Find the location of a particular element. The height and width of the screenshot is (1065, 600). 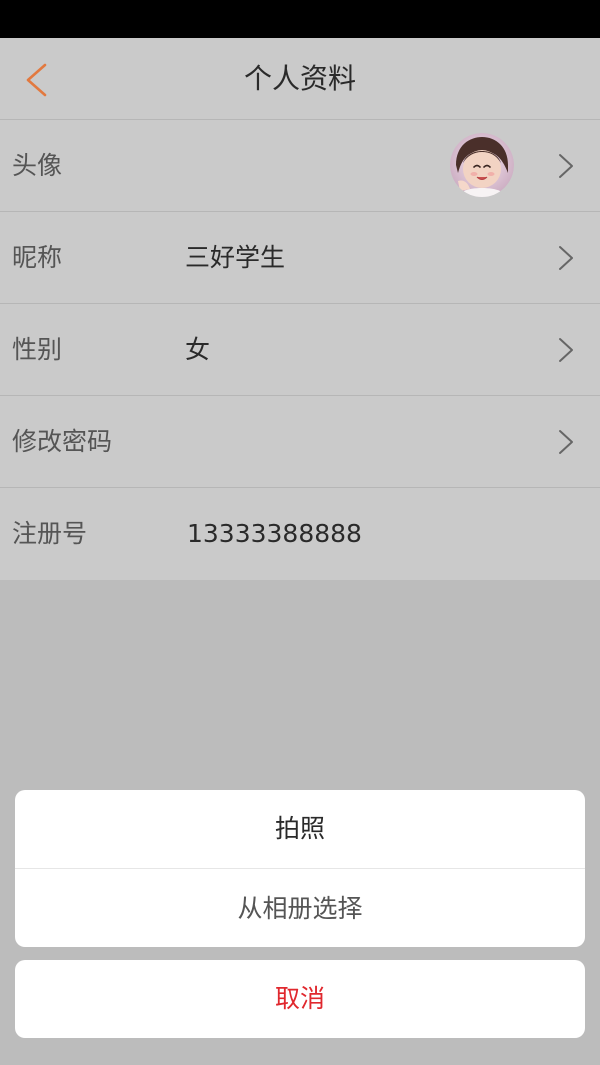

choose-from-album-button: 从相册选择 is located at coordinates (300, 907).